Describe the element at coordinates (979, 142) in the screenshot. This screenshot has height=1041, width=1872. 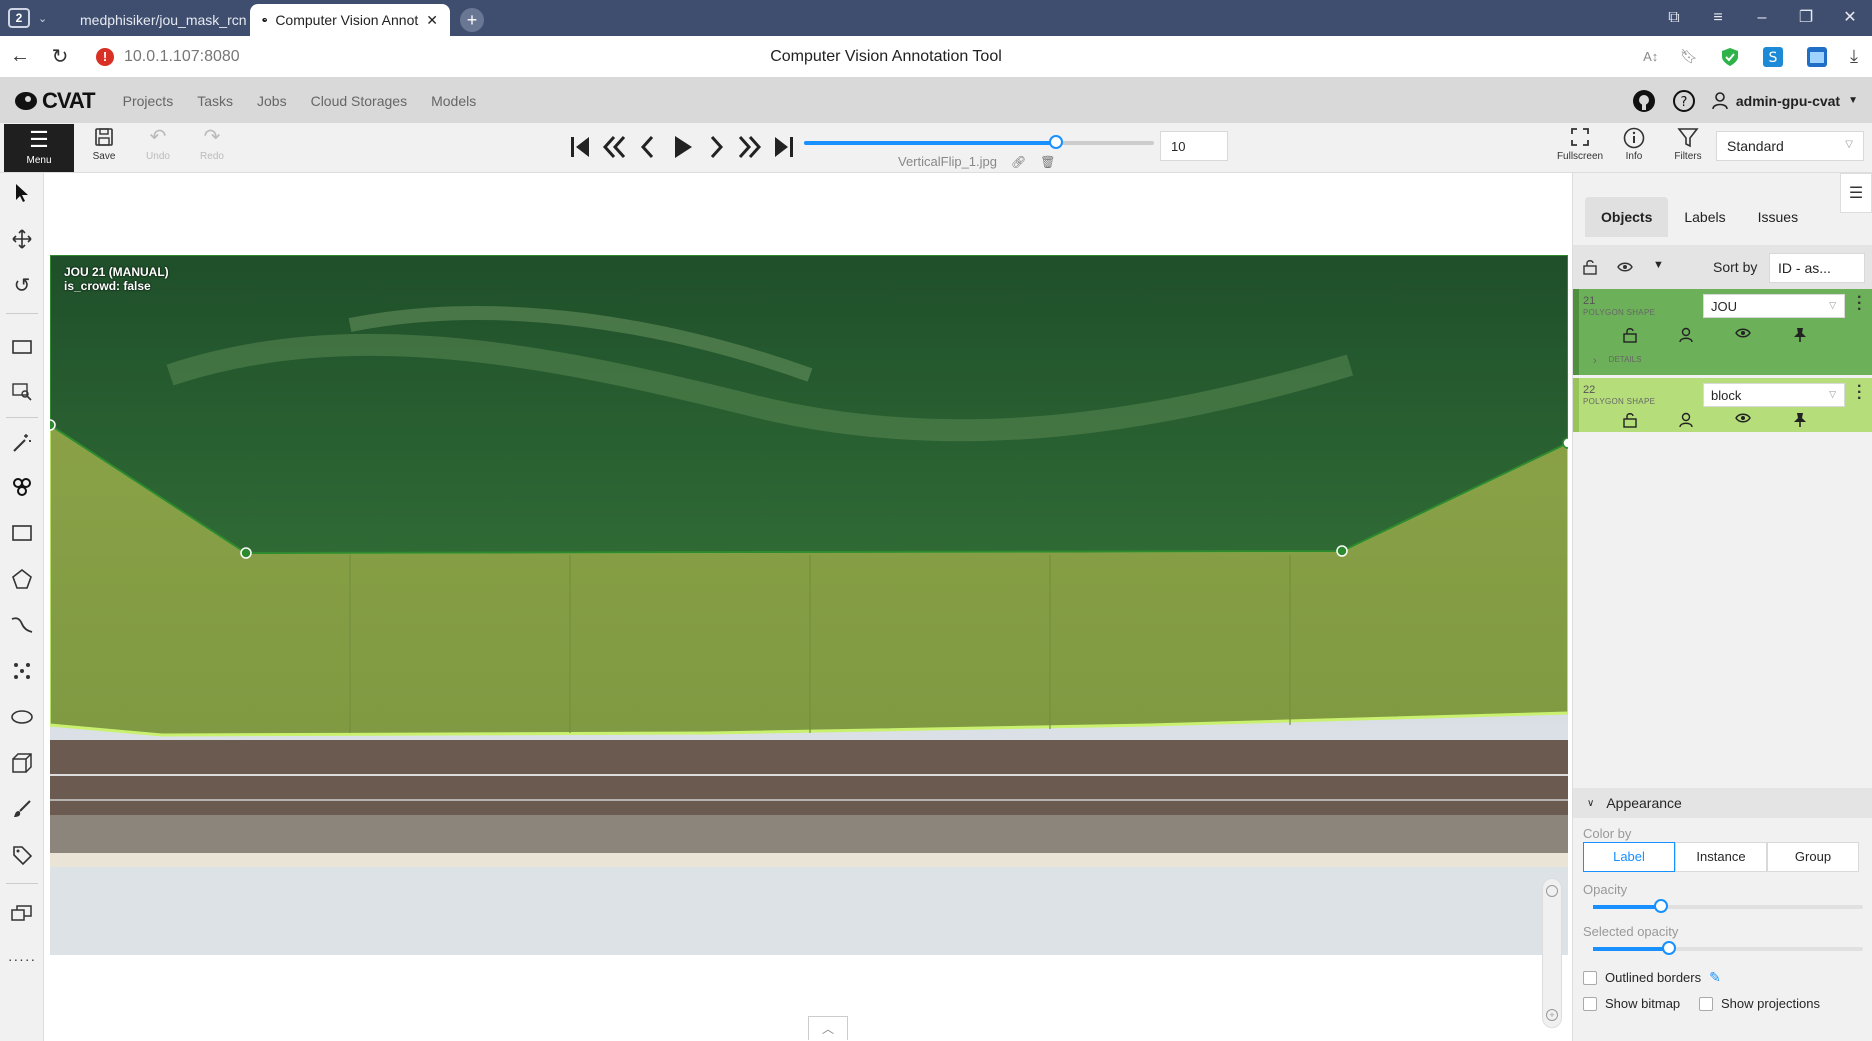
I see `frame-slider` at that location.